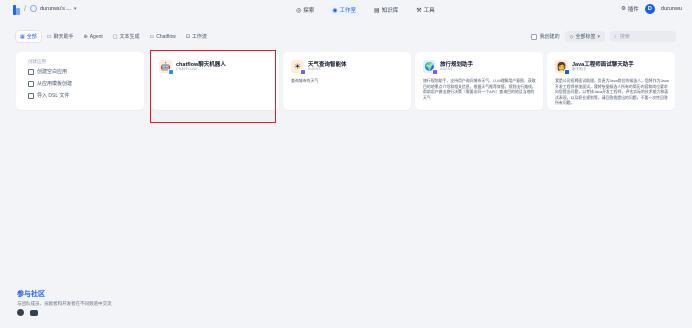 This screenshot has width=692, height=328. I want to click on community-section: 参与社区 与团队成员、贡献者和开发者在不同频道中交流, so click(64, 298).